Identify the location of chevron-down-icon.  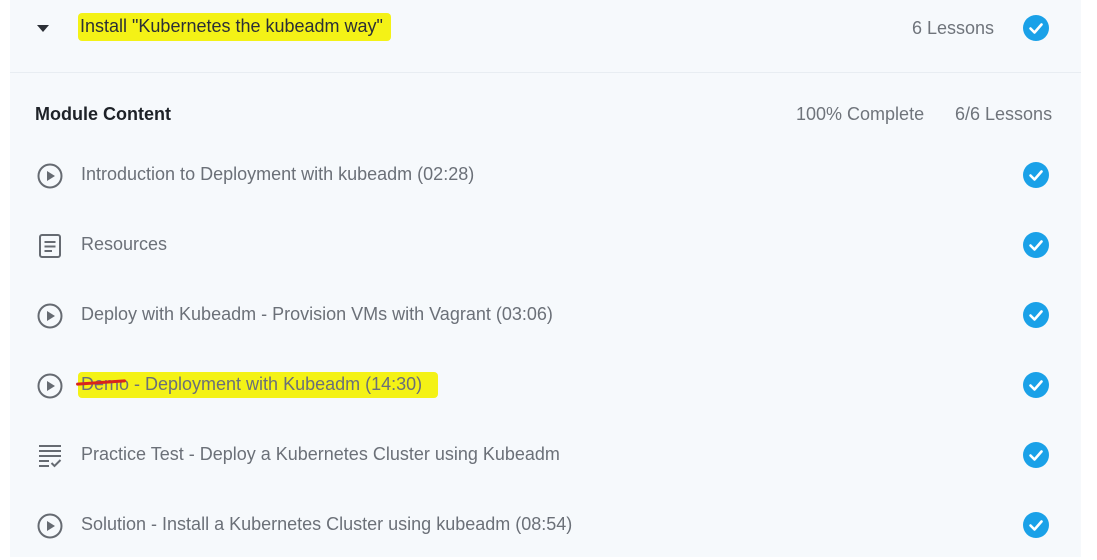
(43, 28).